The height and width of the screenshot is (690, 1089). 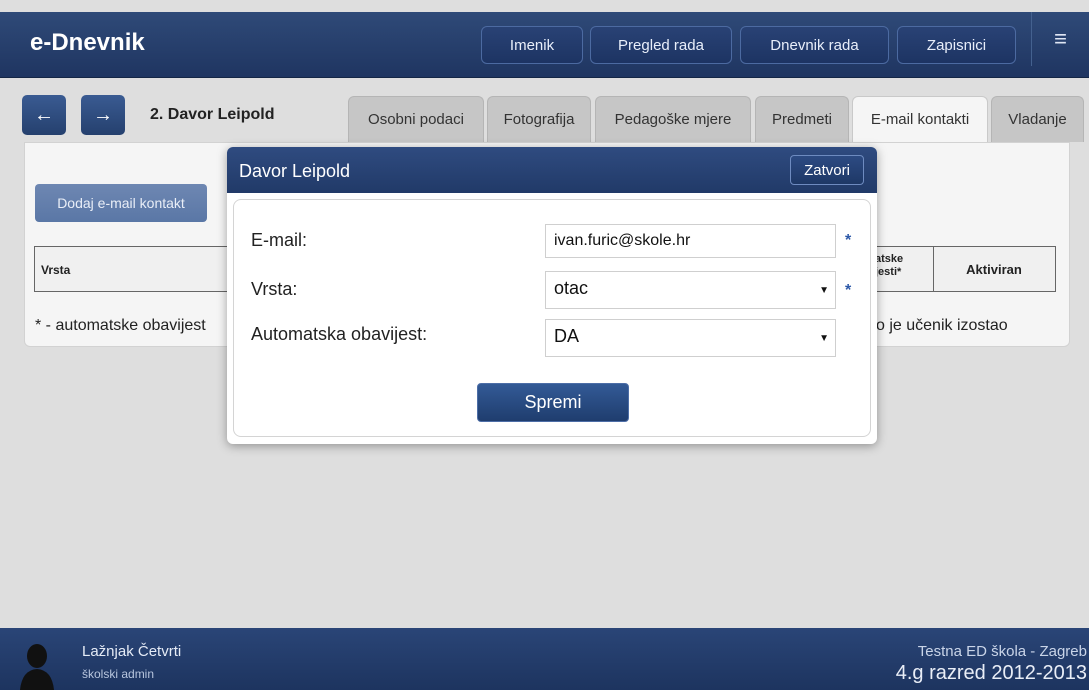 What do you see at coordinates (121, 203) in the screenshot?
I see `add-email-contact-button: Dodaj e-mail kontakt` at bounding box center [121, 203].